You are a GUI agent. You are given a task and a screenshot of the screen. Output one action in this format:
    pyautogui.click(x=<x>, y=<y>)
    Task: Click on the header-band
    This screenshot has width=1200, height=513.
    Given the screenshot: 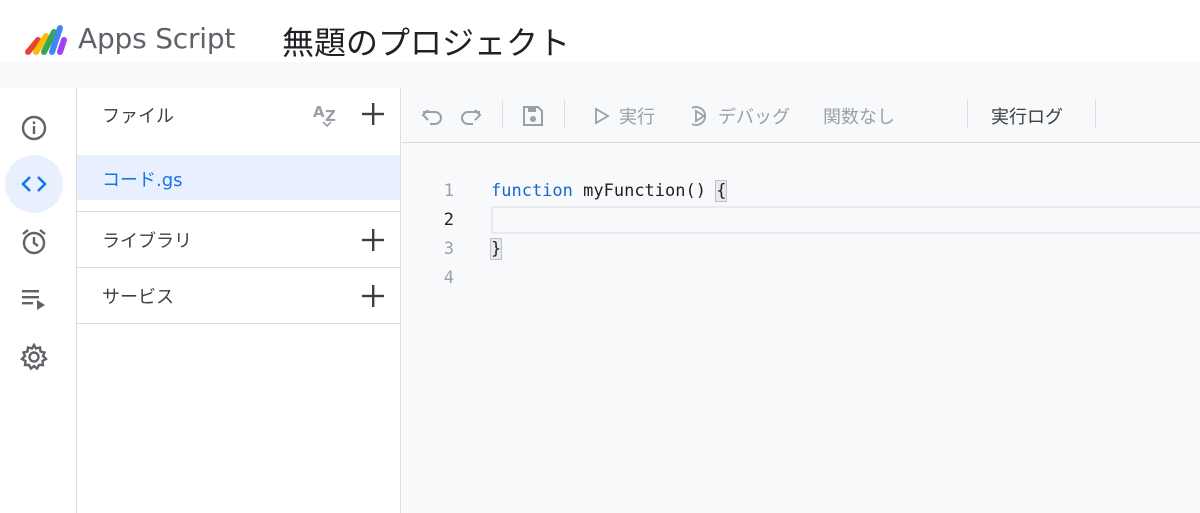 What is the action you would take?
    pyautogui.click(x=600, y=75)
    